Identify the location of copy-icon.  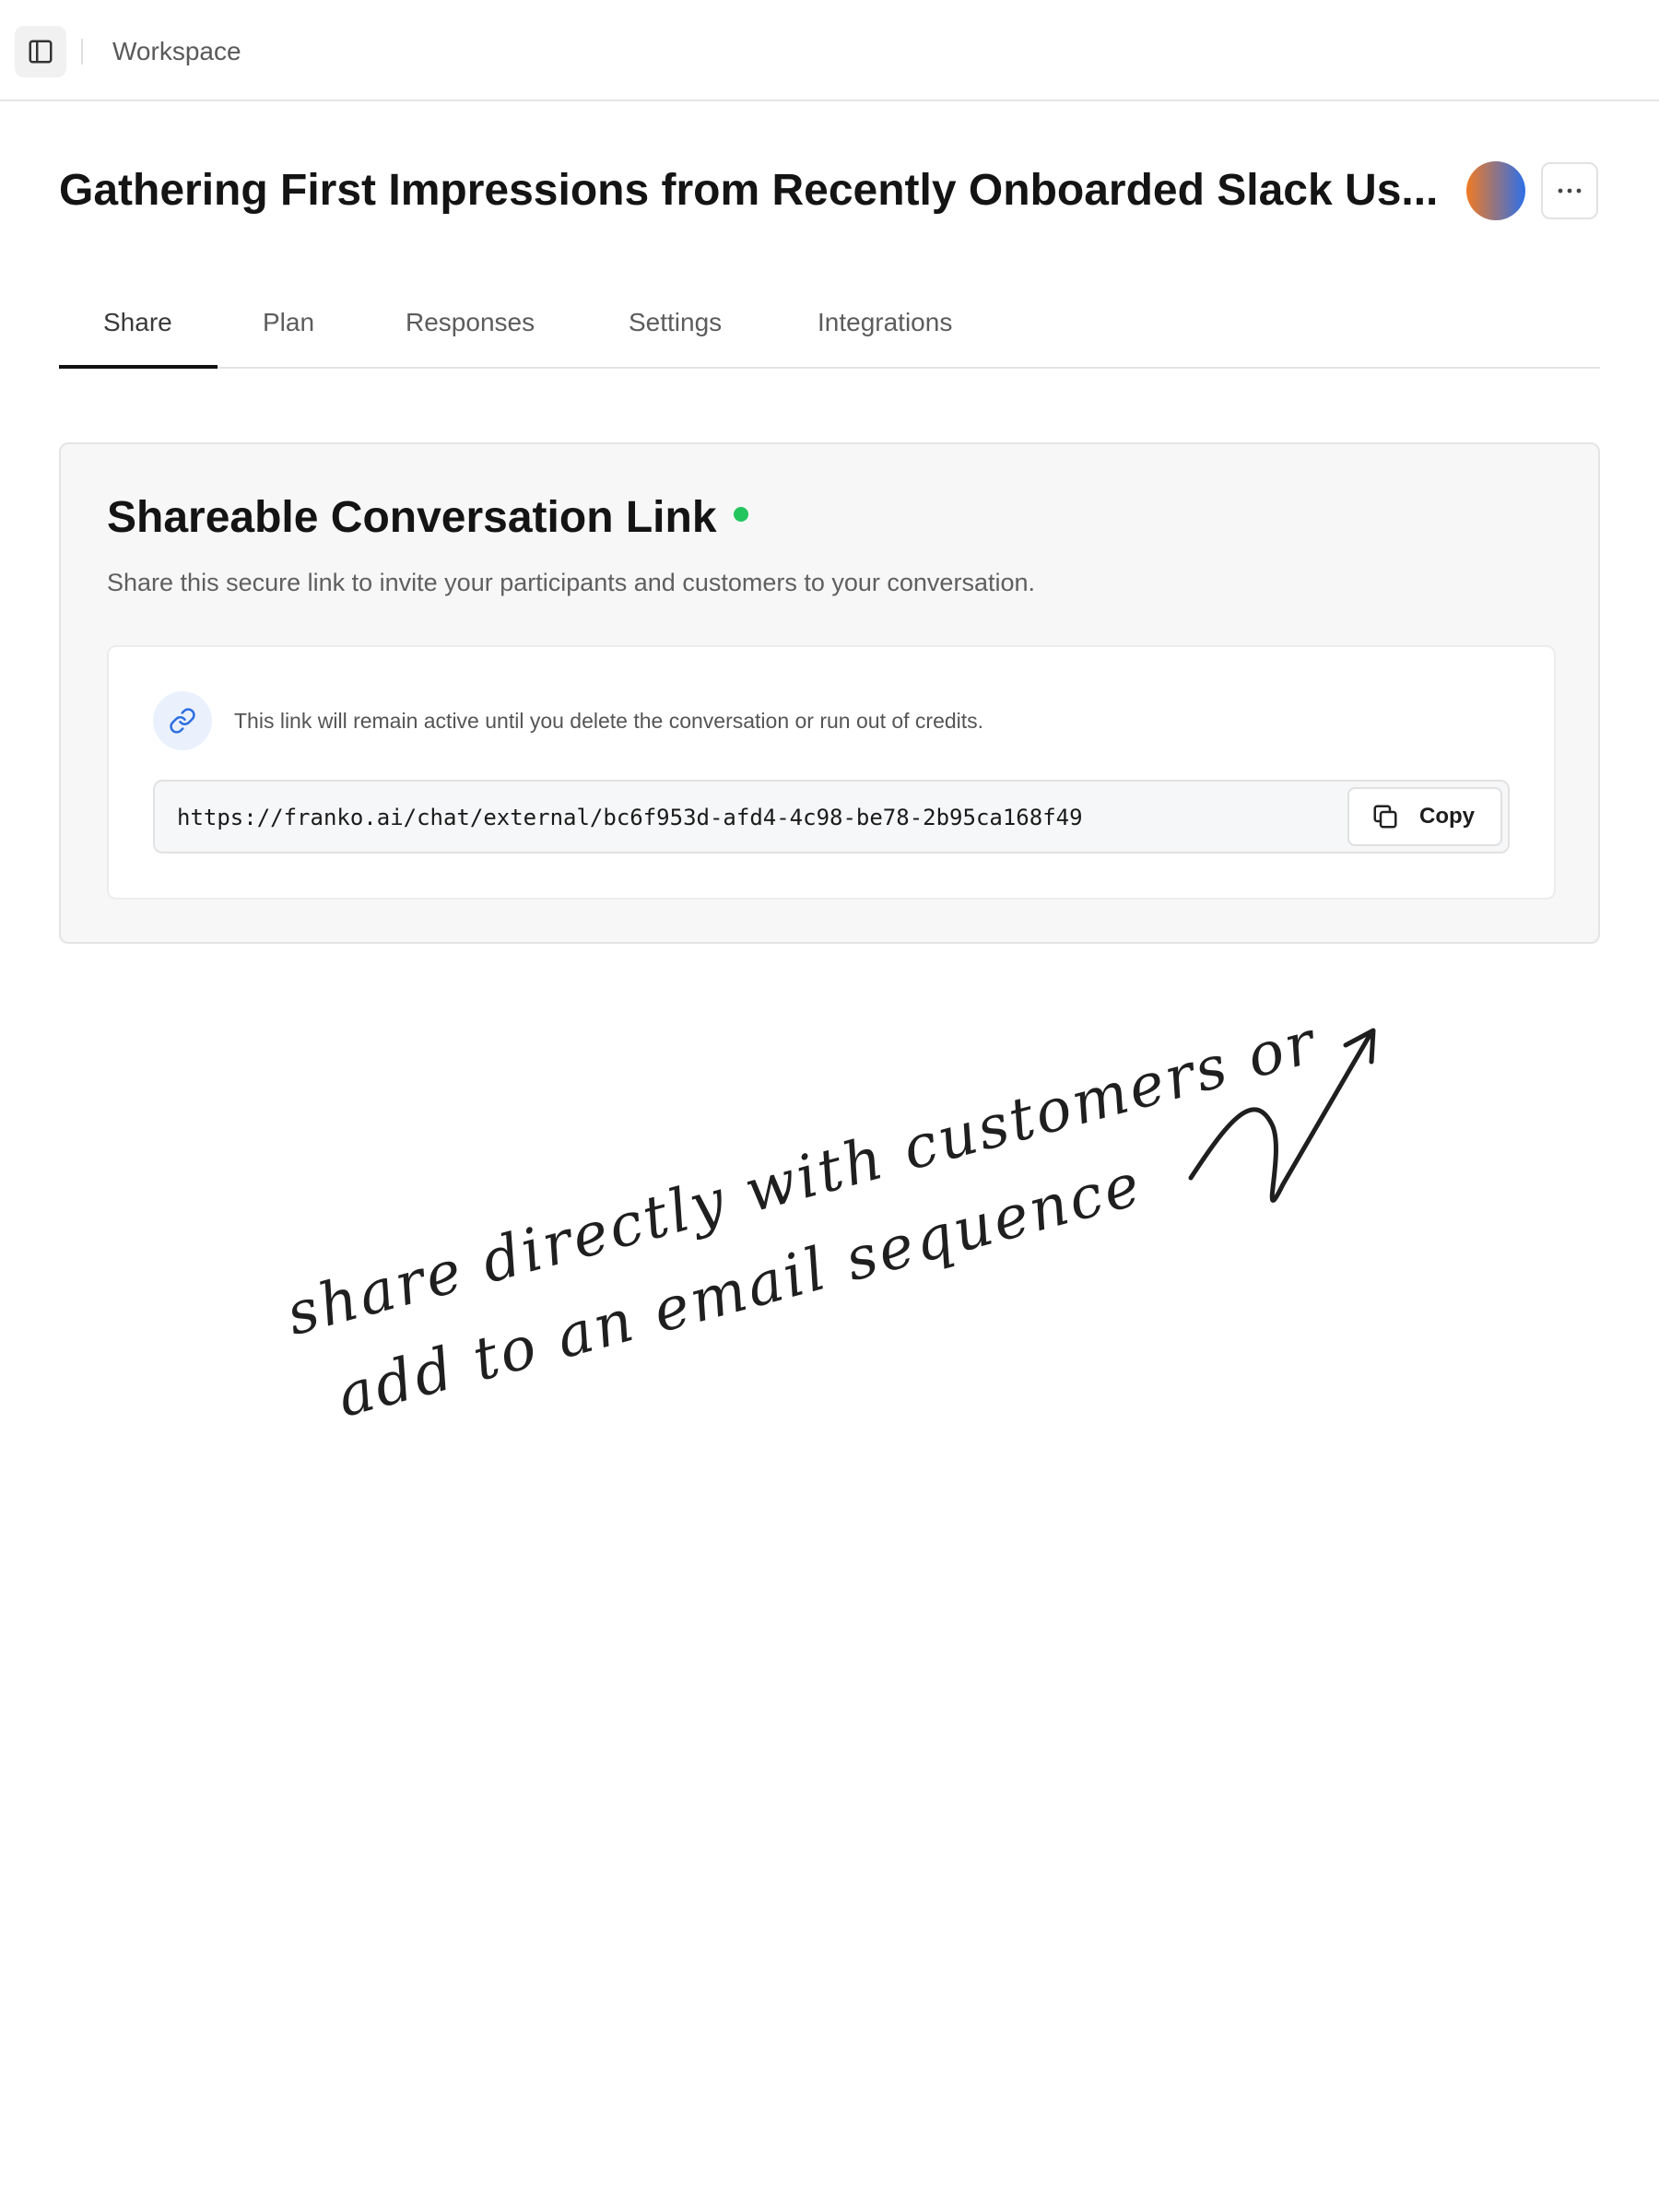
(1385, 817).